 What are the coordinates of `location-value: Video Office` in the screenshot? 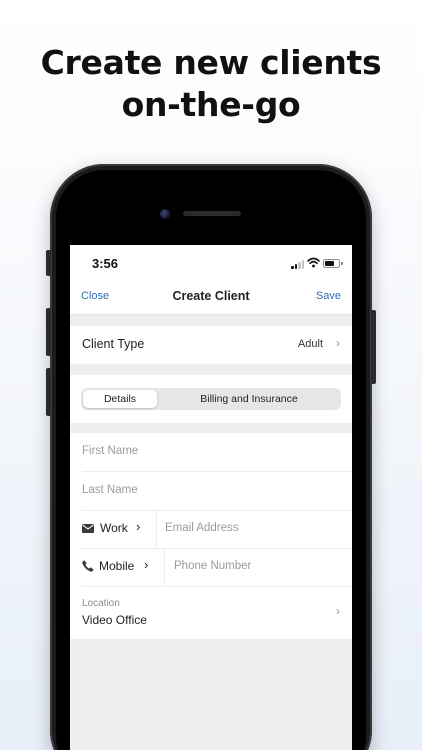 It's located at (114, 620).